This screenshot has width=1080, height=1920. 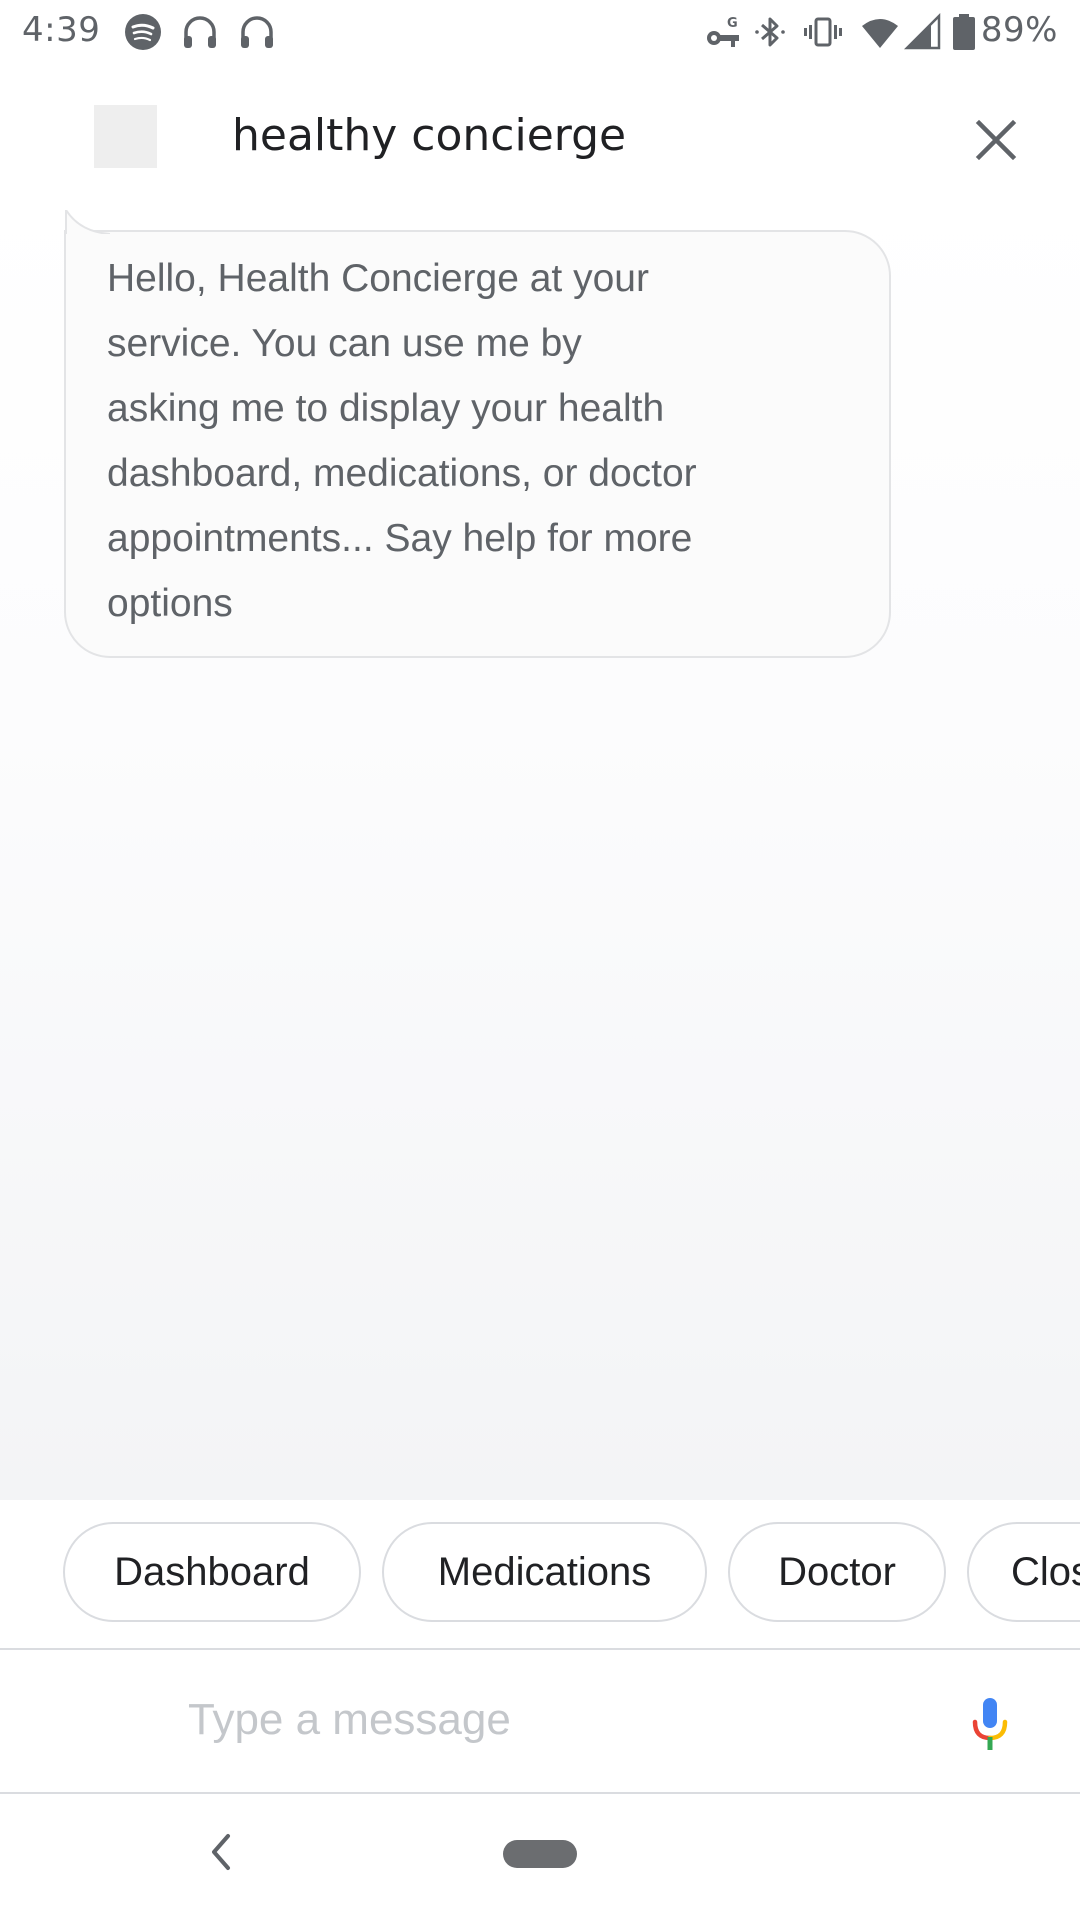 I want to click on vpn-key-icon: G, so click(x=723, y=32).